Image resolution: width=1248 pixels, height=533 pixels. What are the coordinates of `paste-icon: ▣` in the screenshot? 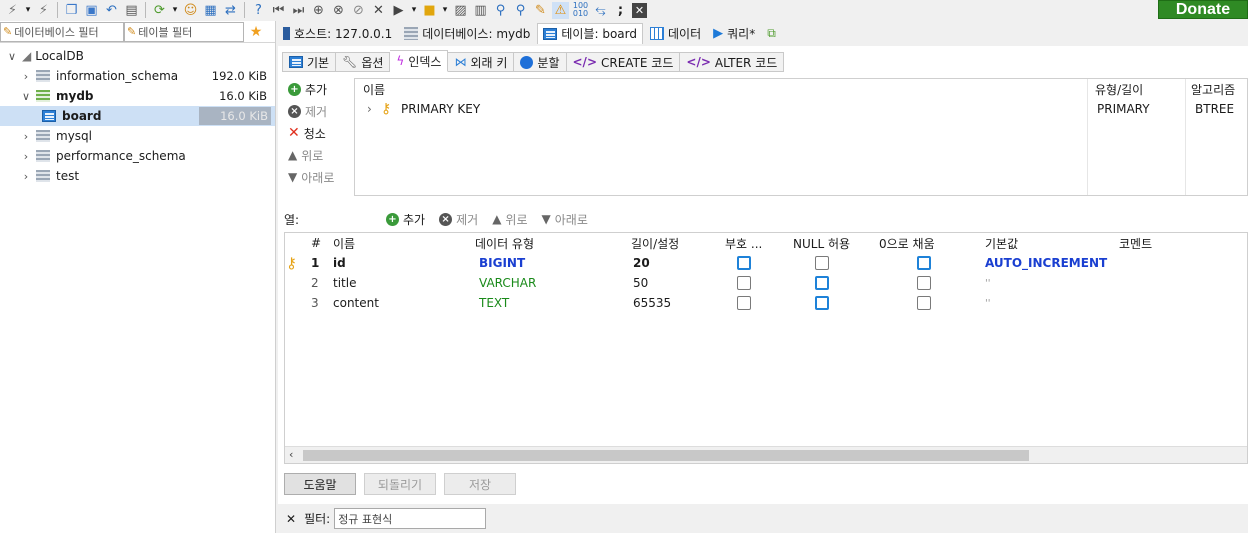 It's located at (91, 10).